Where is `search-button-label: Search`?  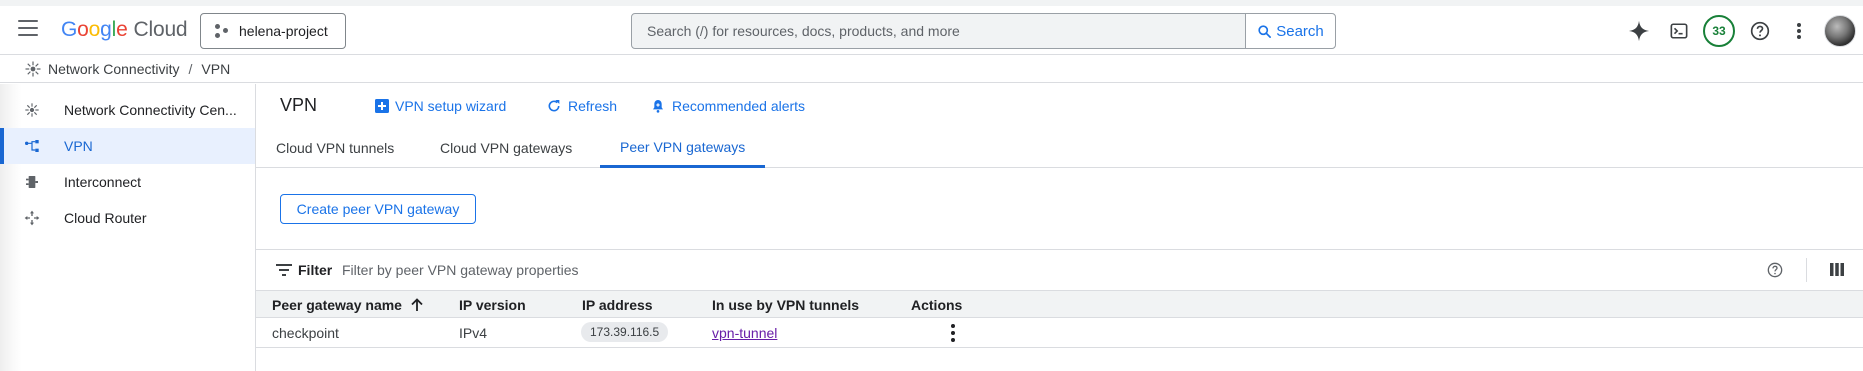 search-button-label: Search is located at coordinates (1300, 31).